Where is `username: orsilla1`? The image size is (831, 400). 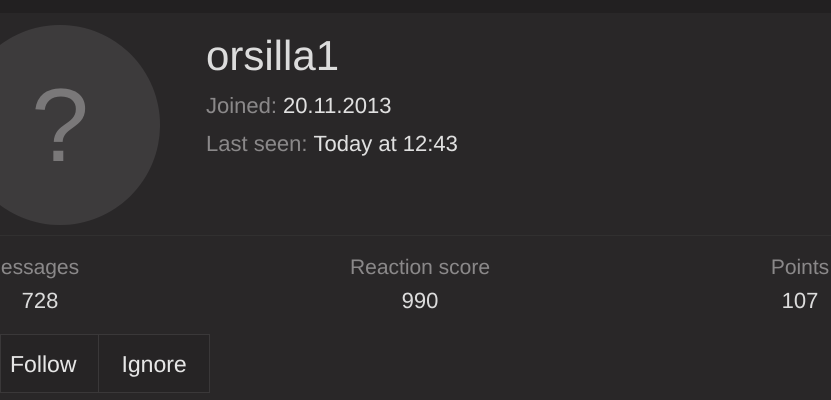 username: orsilla1 is located at coordinates (332, 56).